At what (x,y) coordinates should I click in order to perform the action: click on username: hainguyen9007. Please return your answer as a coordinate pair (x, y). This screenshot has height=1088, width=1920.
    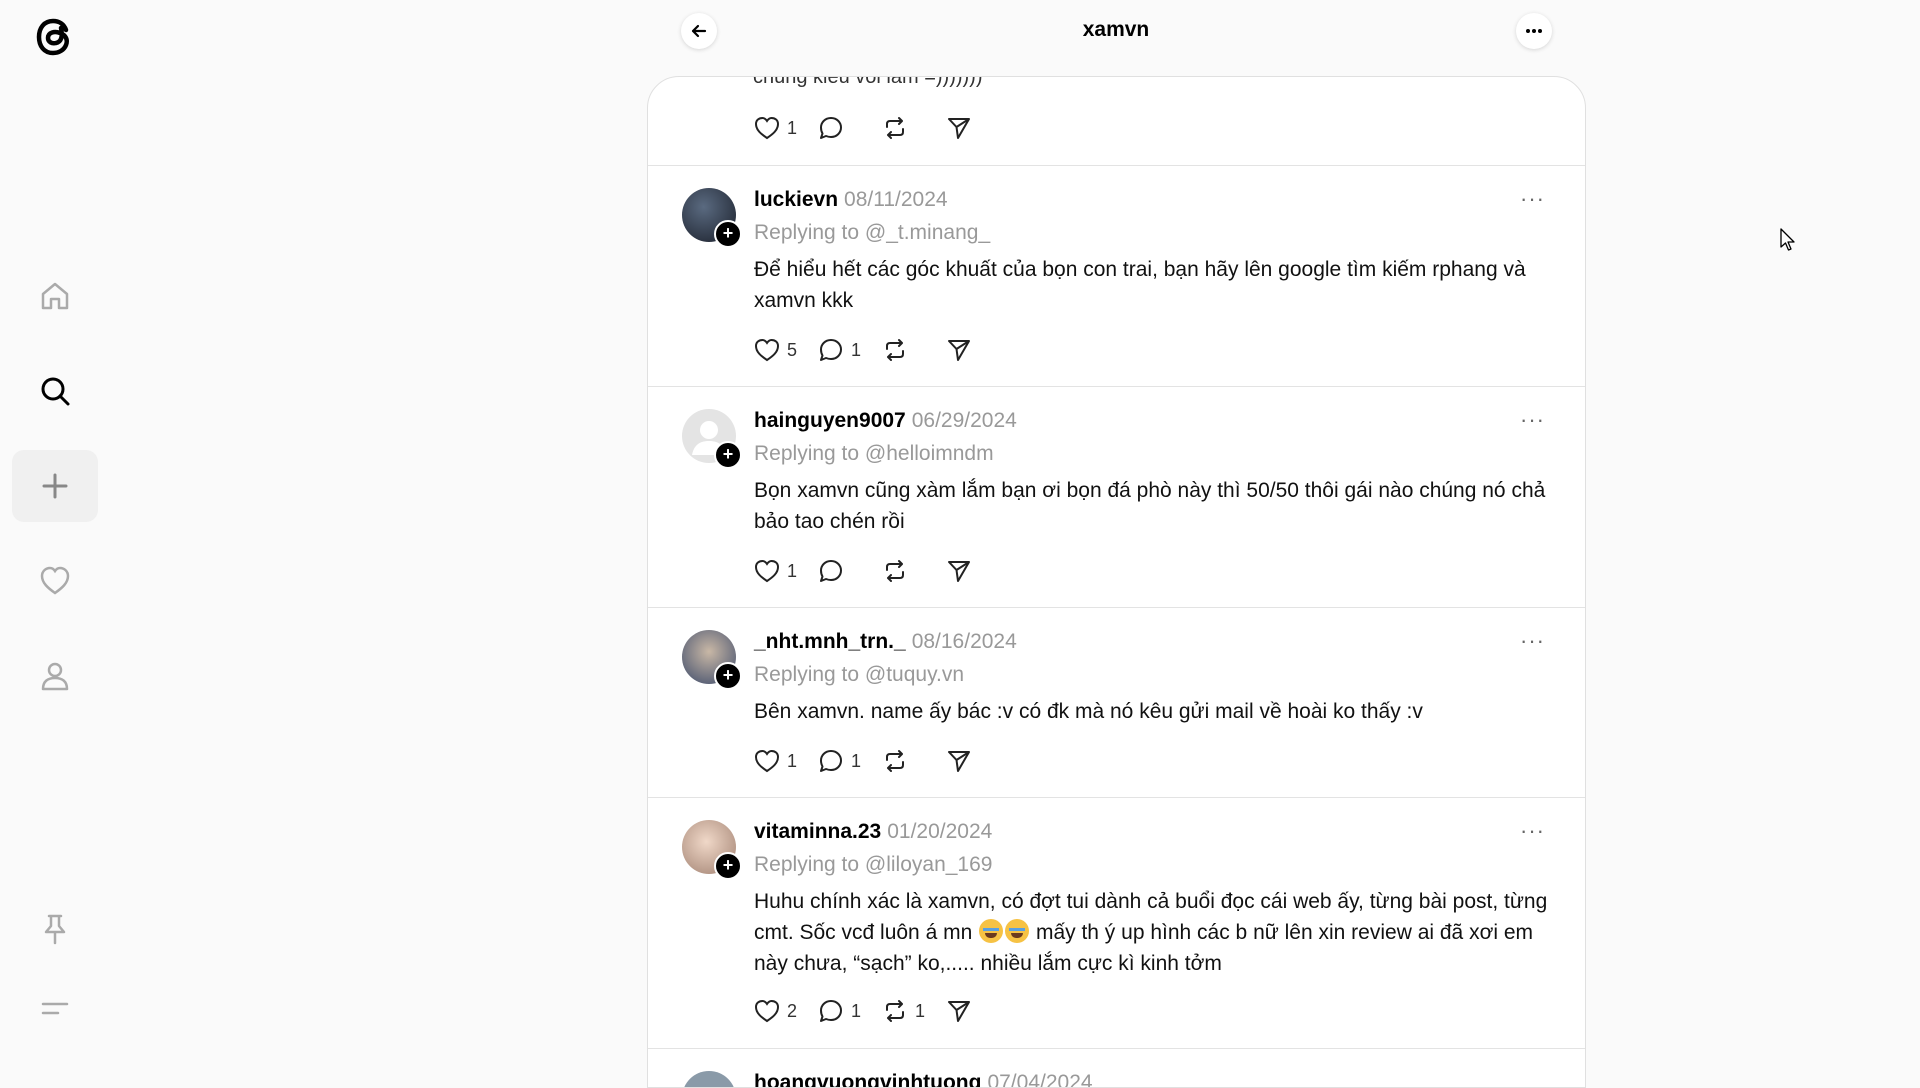
    Looking at the image, I should click on (830, 420).